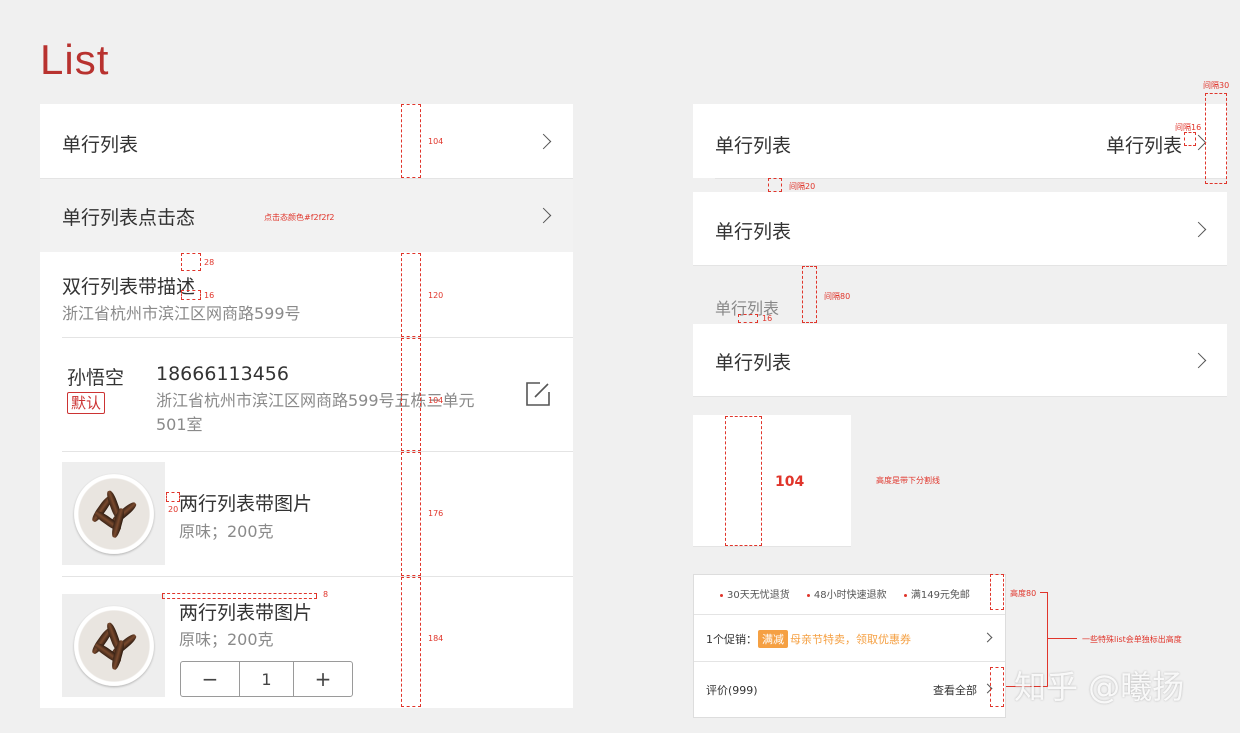 The image size is (1240, 733). I want to click on view-all-link: 查看全部, so click(955, 690).